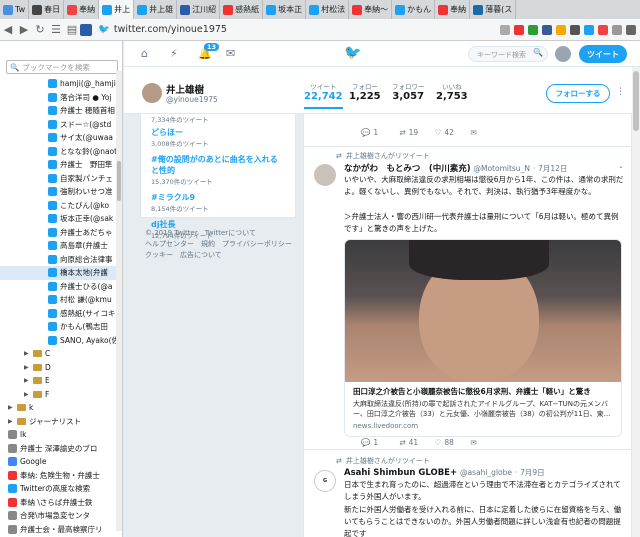  Describe the element at coordinates (61, 179) in the screenshot. I see `bookmark-item: 自家製パンチェ` at that location.